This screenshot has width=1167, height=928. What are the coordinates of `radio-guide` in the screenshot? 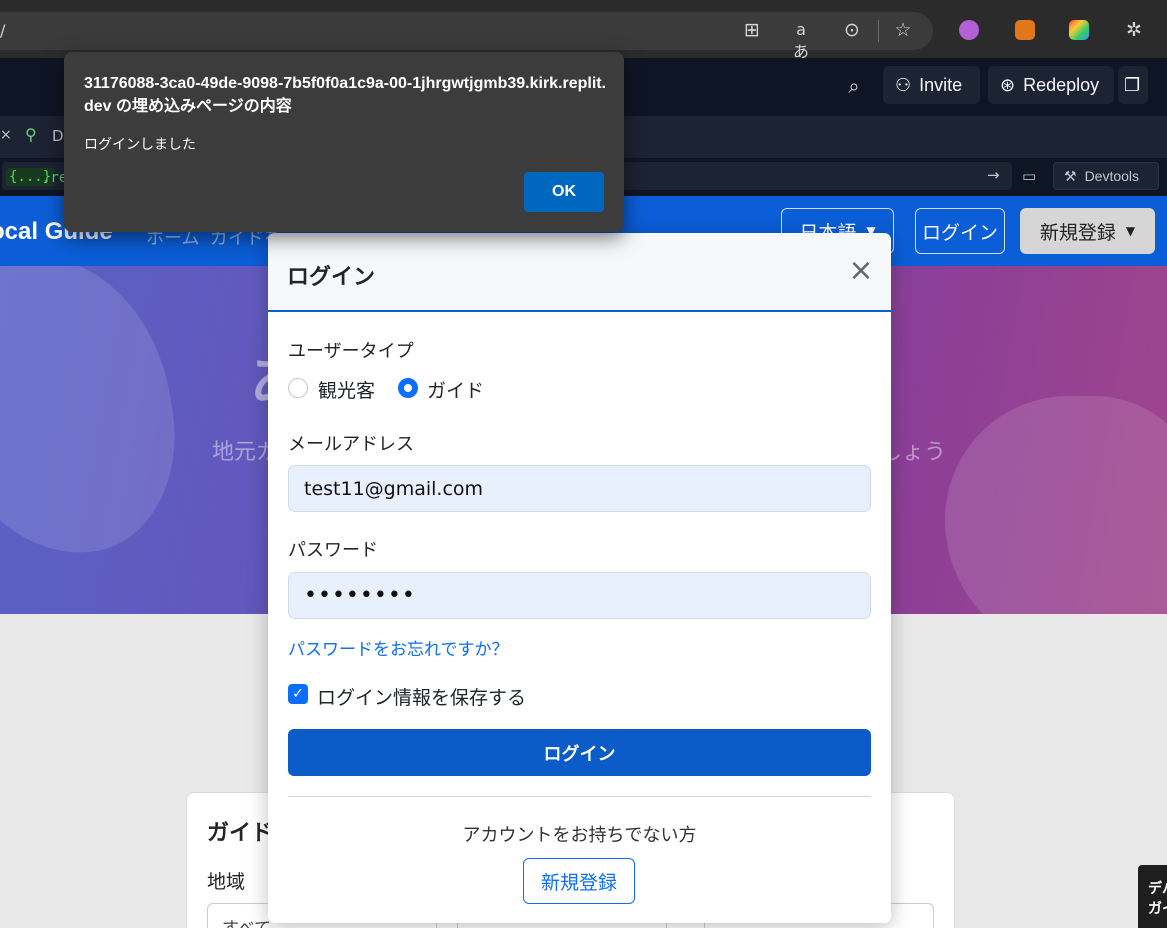 It's located at (408, 388).